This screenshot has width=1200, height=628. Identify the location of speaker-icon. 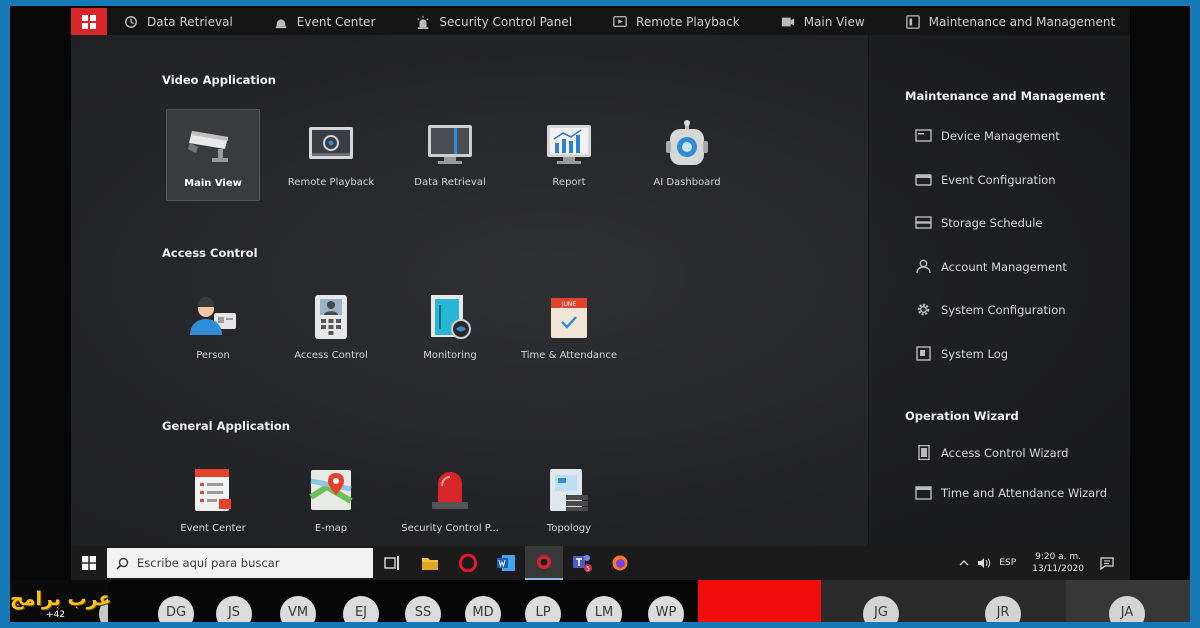
(984, 563).